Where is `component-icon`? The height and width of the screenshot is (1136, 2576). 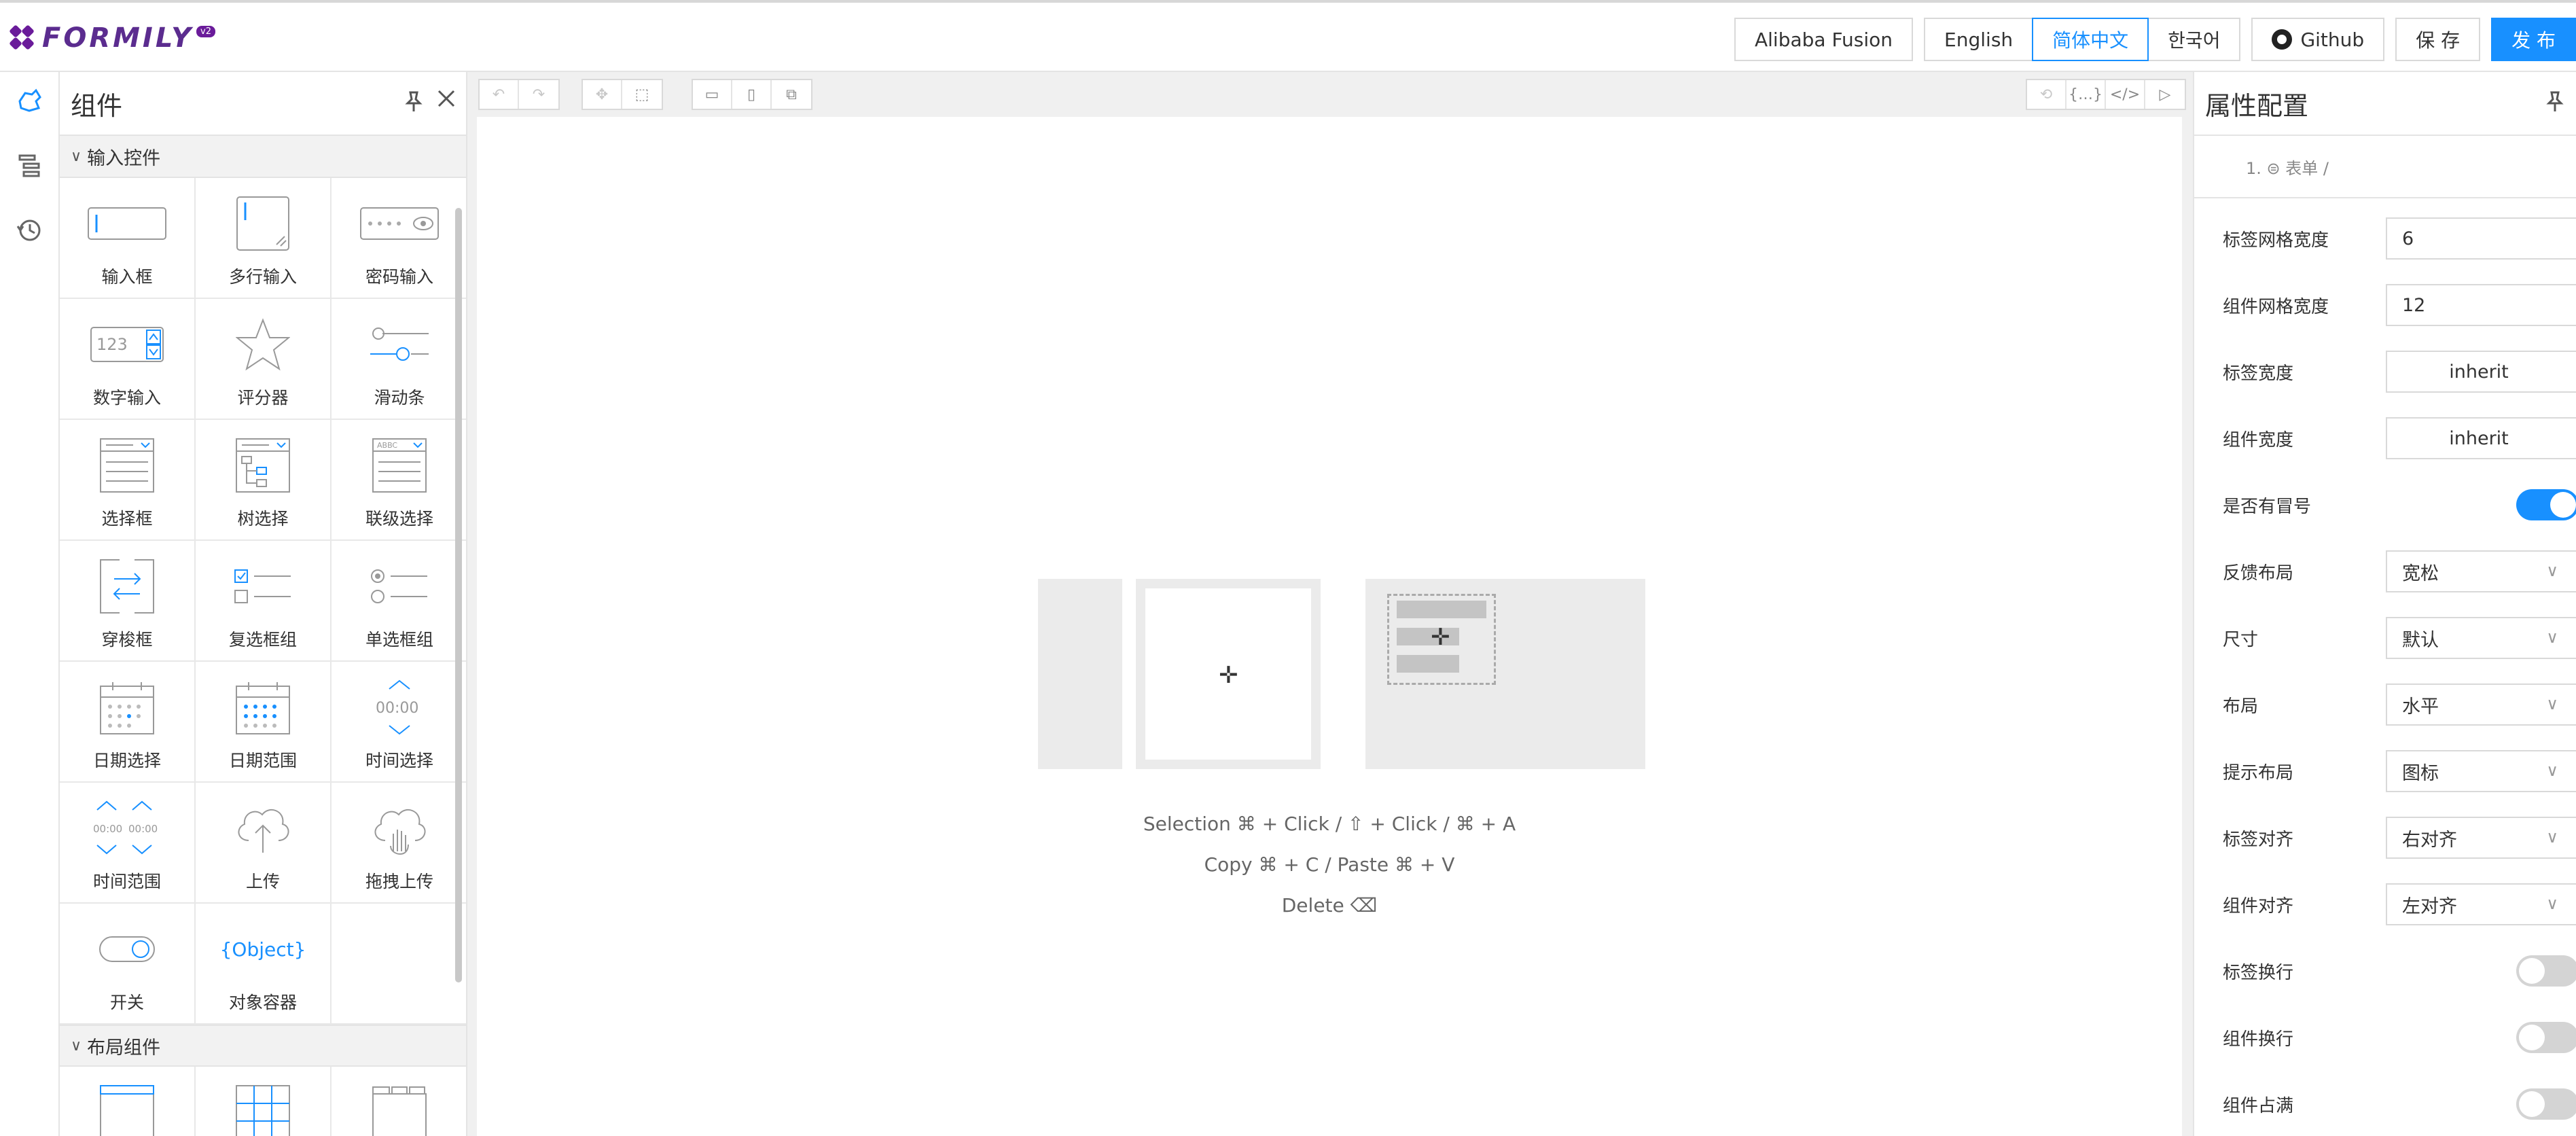 component-icon is located at coordinates (30, 101).